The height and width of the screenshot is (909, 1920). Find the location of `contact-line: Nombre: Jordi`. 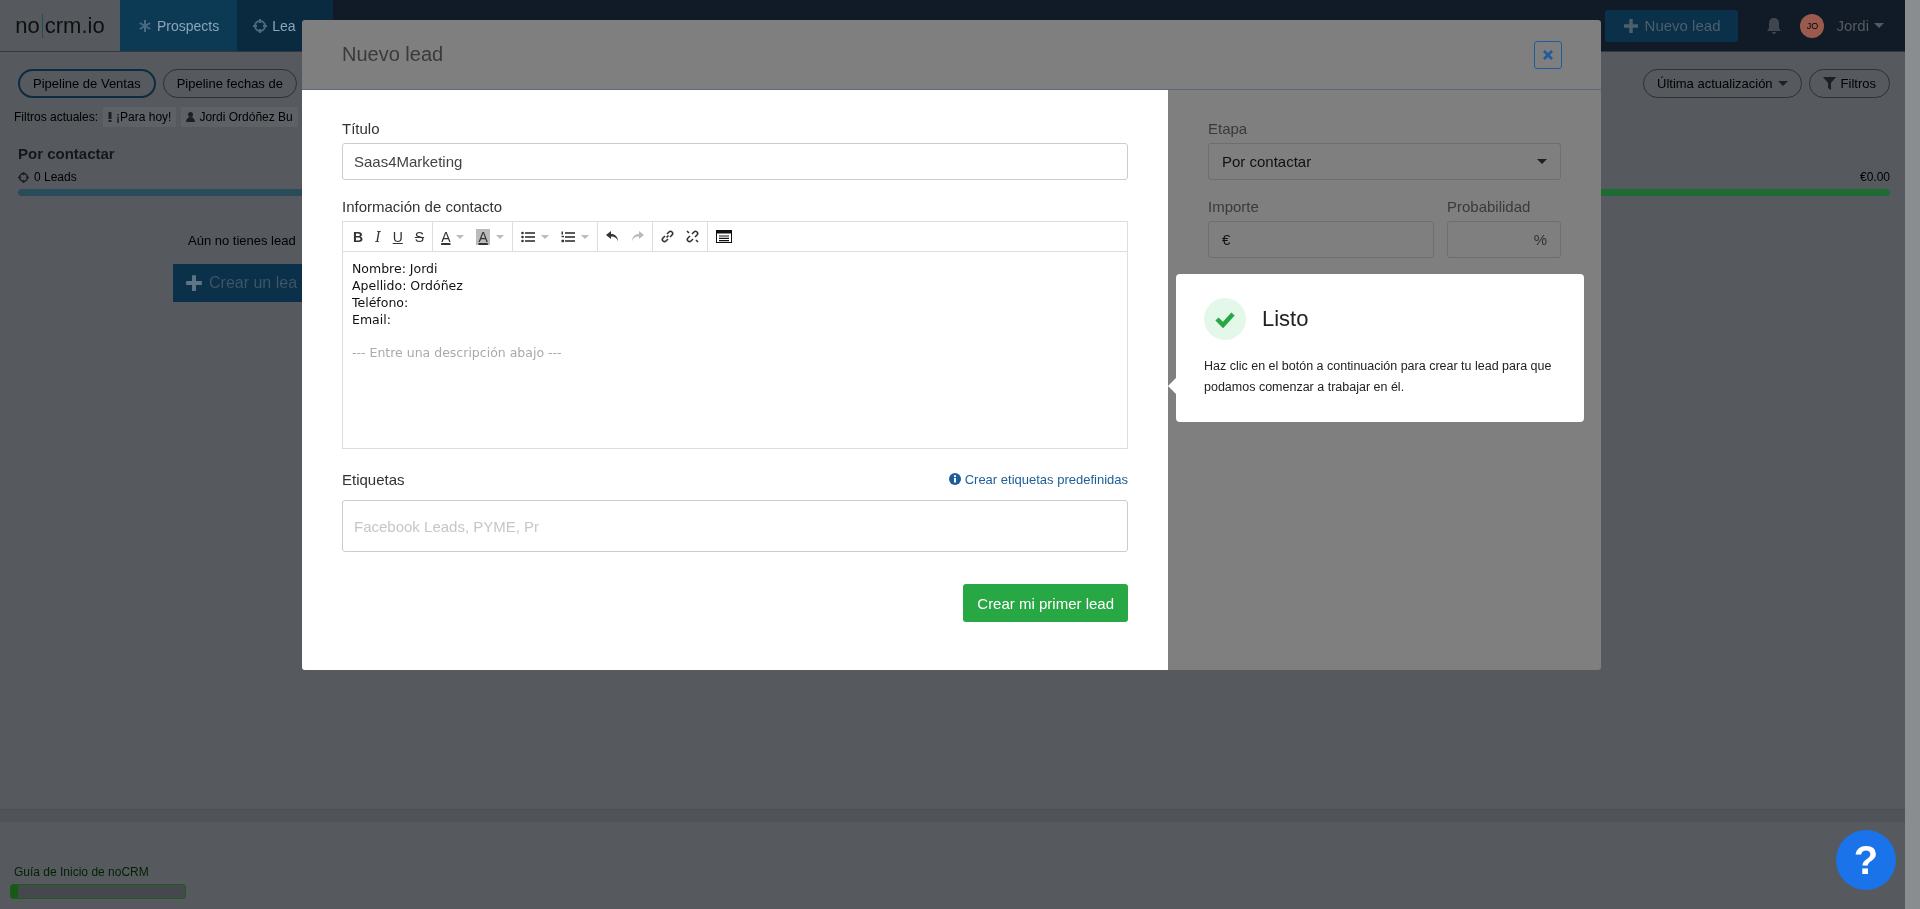

contact-line: Nombre: Jordi is located at coordinates (395, 268).